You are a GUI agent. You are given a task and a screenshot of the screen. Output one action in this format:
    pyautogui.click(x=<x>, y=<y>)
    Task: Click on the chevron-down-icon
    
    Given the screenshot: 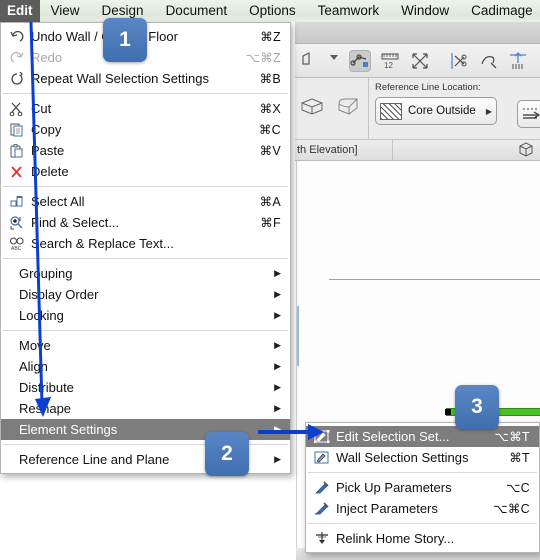 What is the action you would take?
    pyautogui.click(x=334, y=61)
    